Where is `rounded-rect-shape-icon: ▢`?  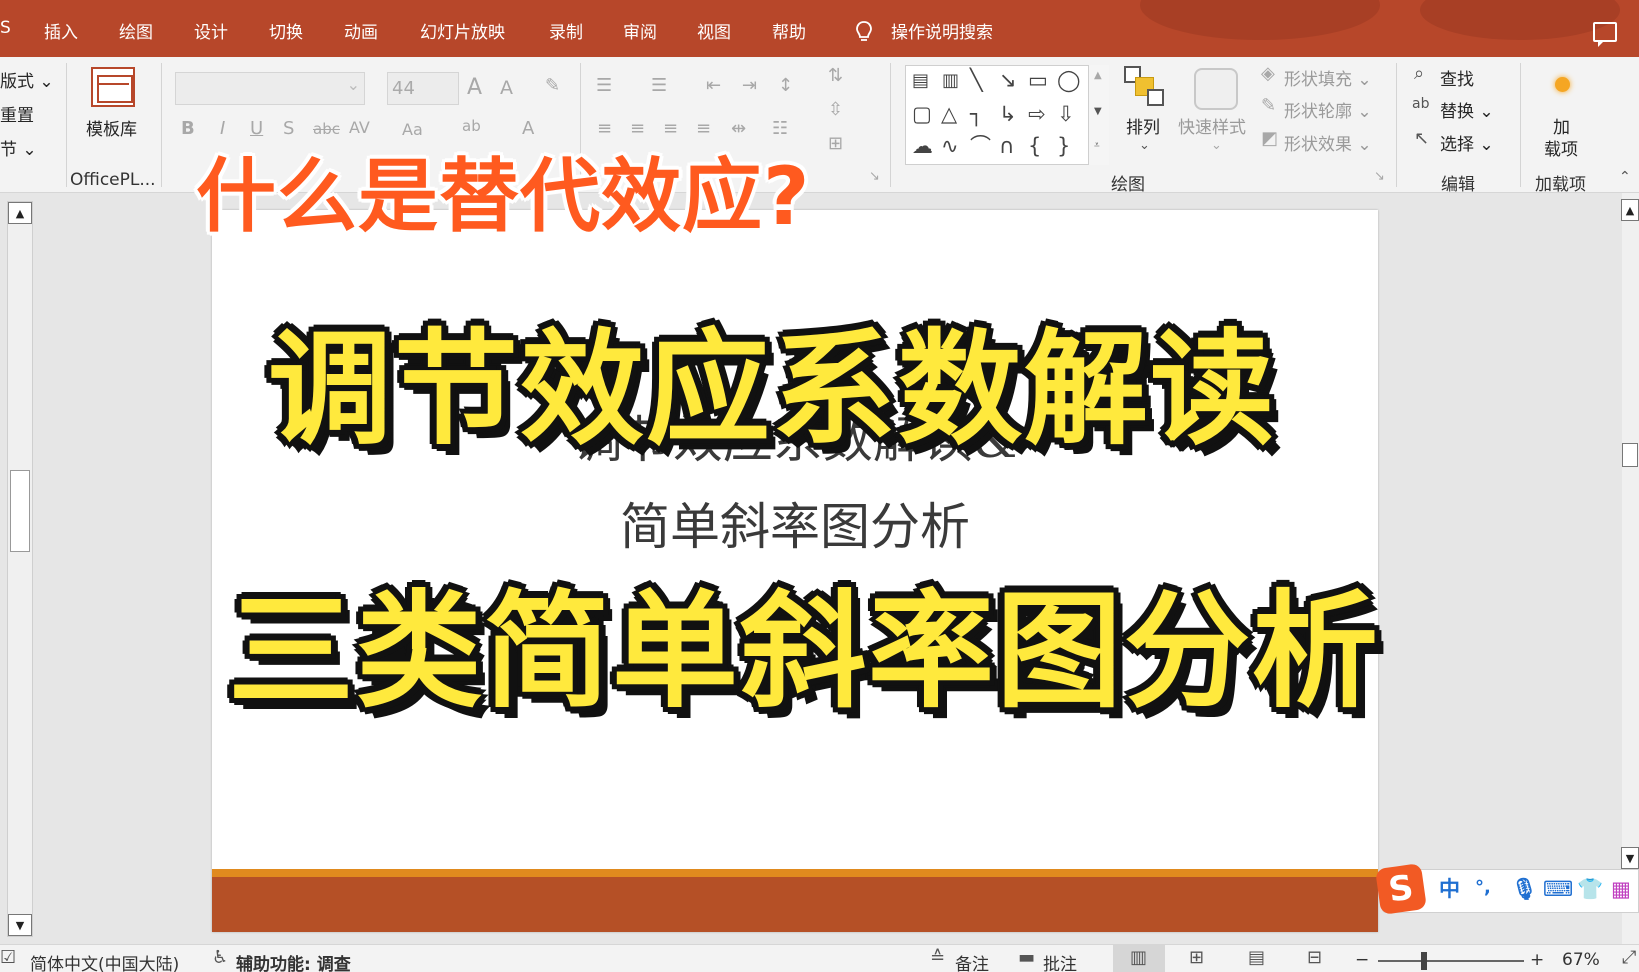
rounded-rect-shape-icon: ▢ is located at coordinates (922, 114).